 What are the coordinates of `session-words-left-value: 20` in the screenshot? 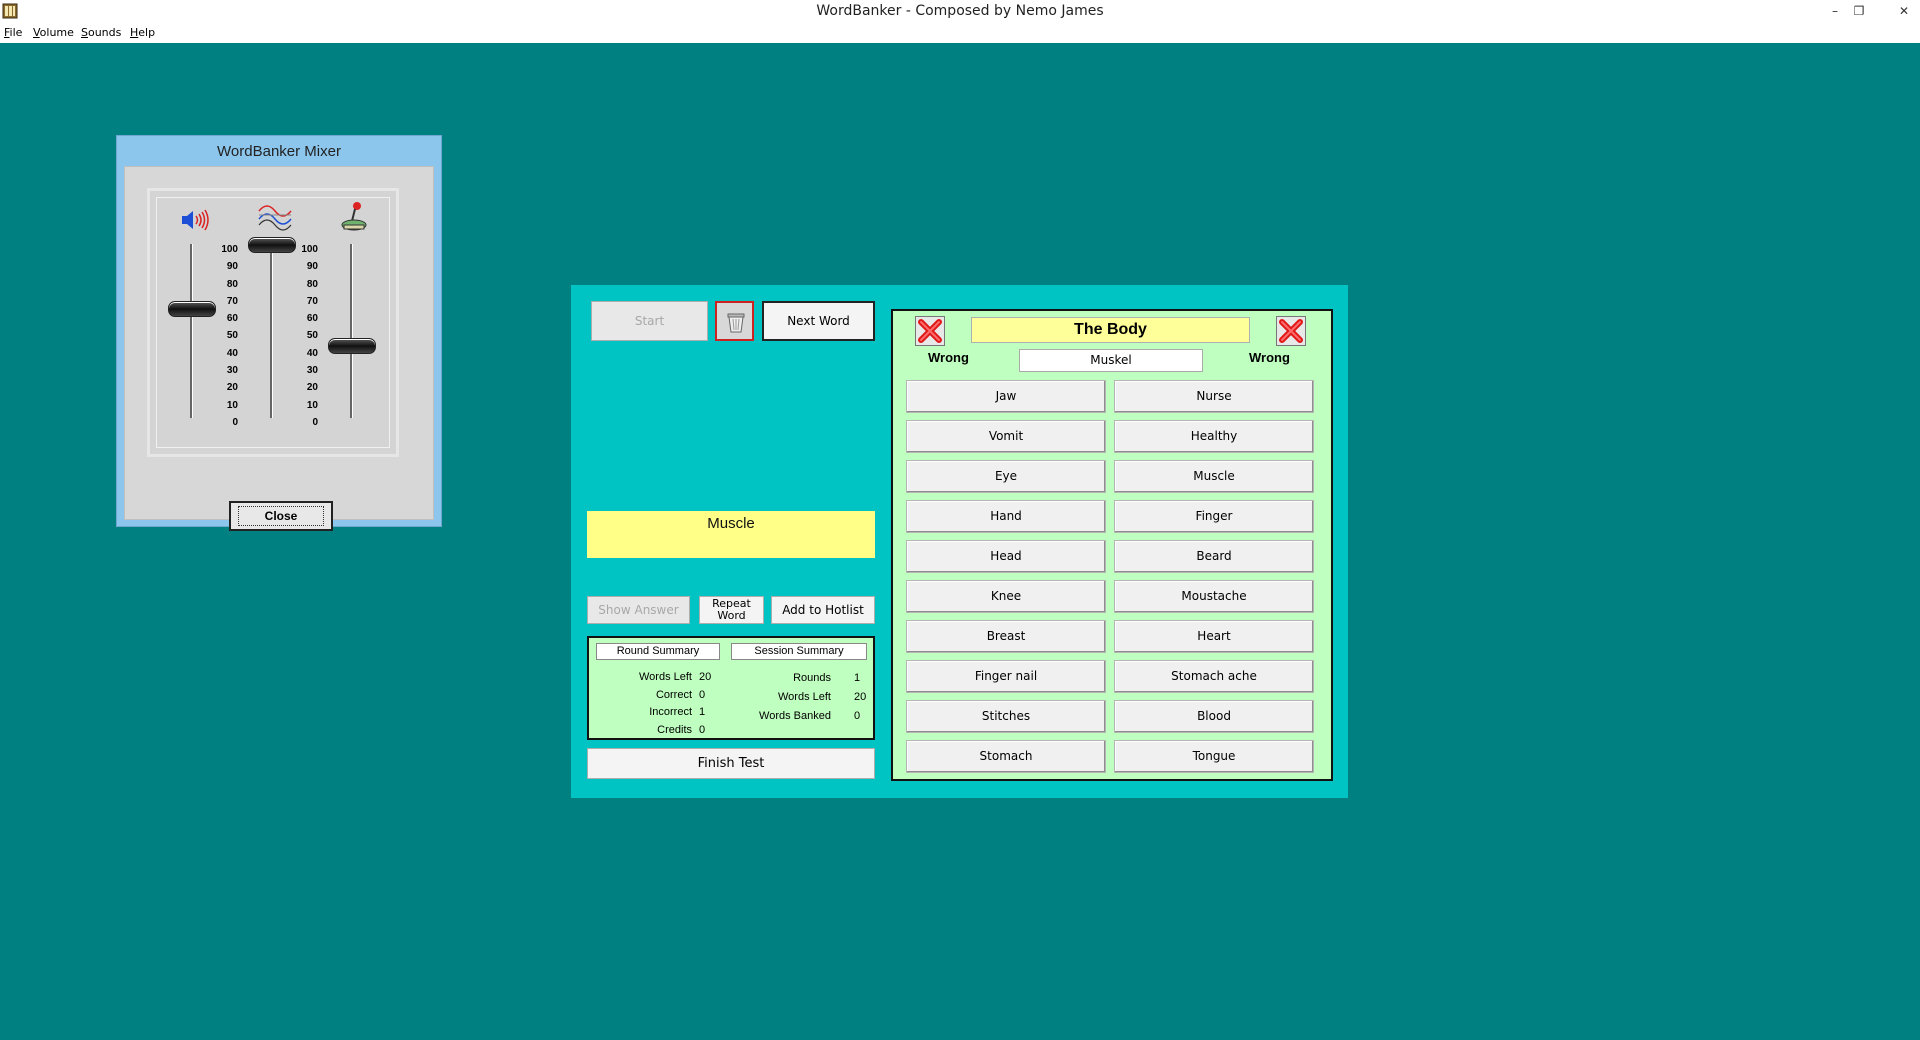 It's located at (860, 697).